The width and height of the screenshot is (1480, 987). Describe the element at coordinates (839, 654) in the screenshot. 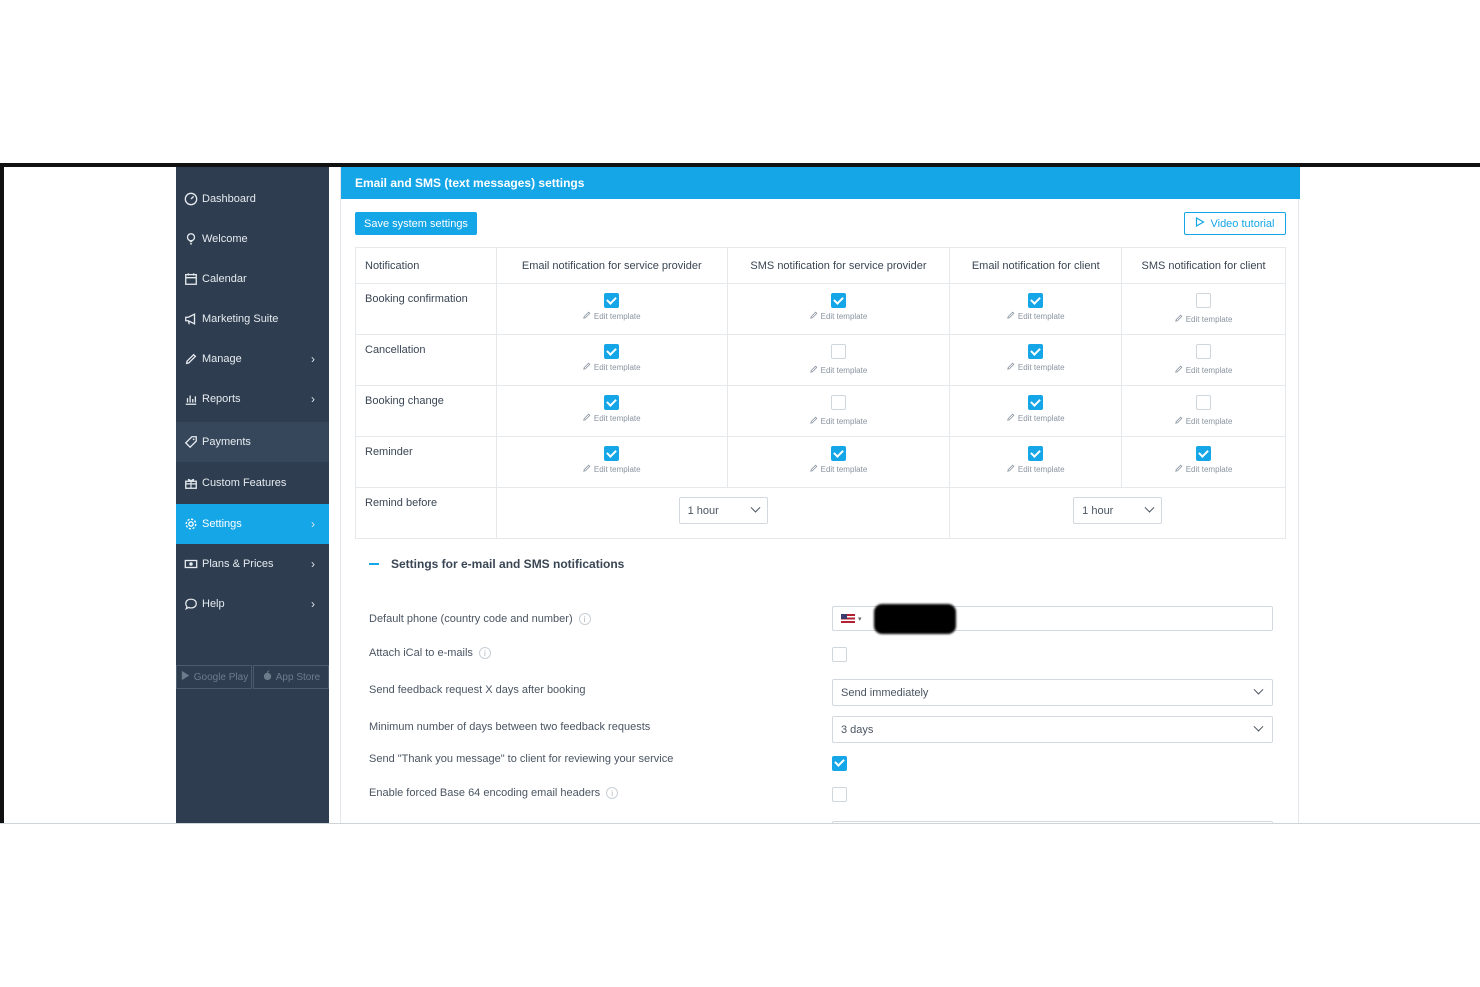

I see `ical-checkbox` at that location.